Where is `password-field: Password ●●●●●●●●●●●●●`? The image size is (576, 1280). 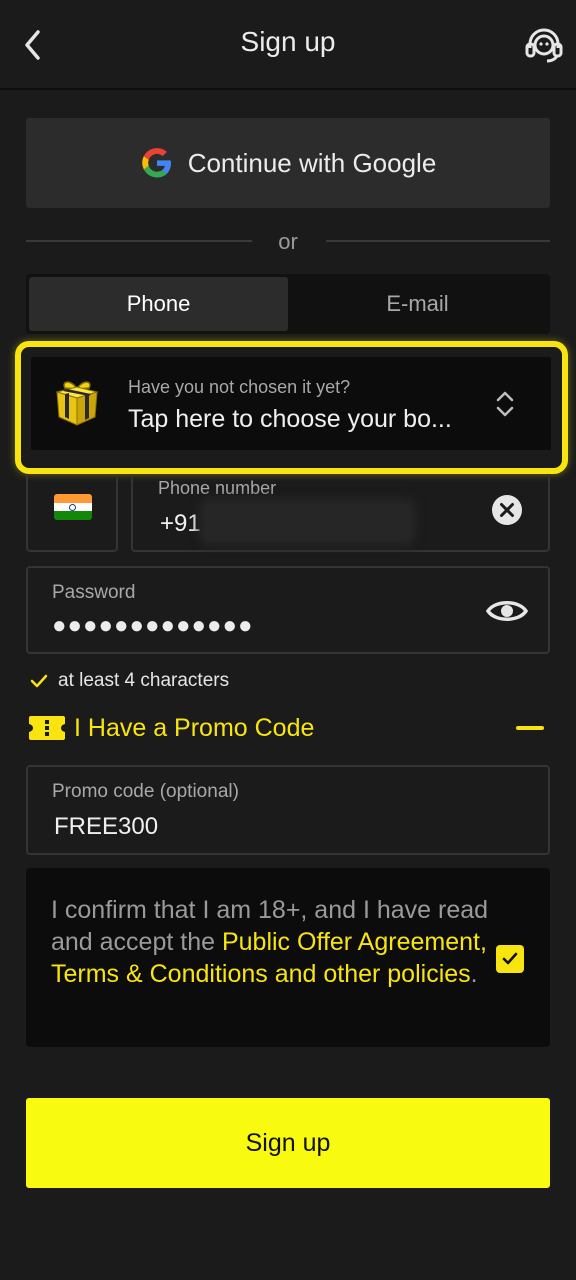
password-field: Password ●●●●●●●●●●●●● is located at coordinates (288, 610).